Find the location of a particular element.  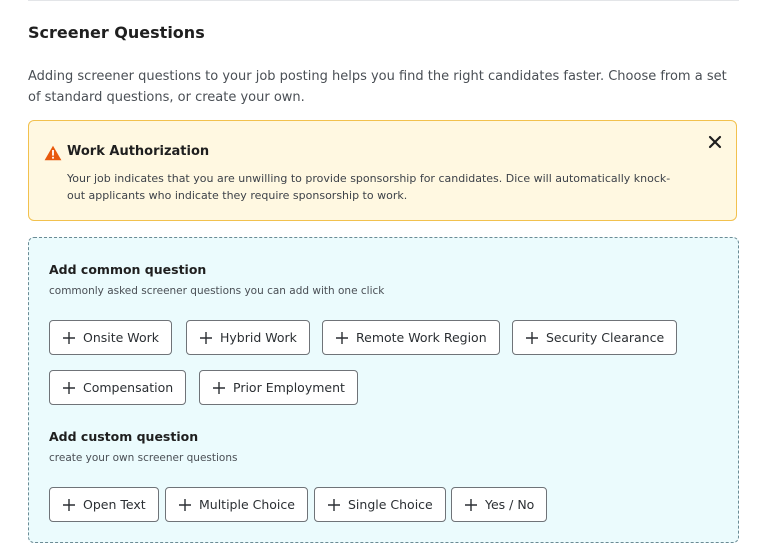

button-label: Prior Employment is located at coordinates (289, 387).